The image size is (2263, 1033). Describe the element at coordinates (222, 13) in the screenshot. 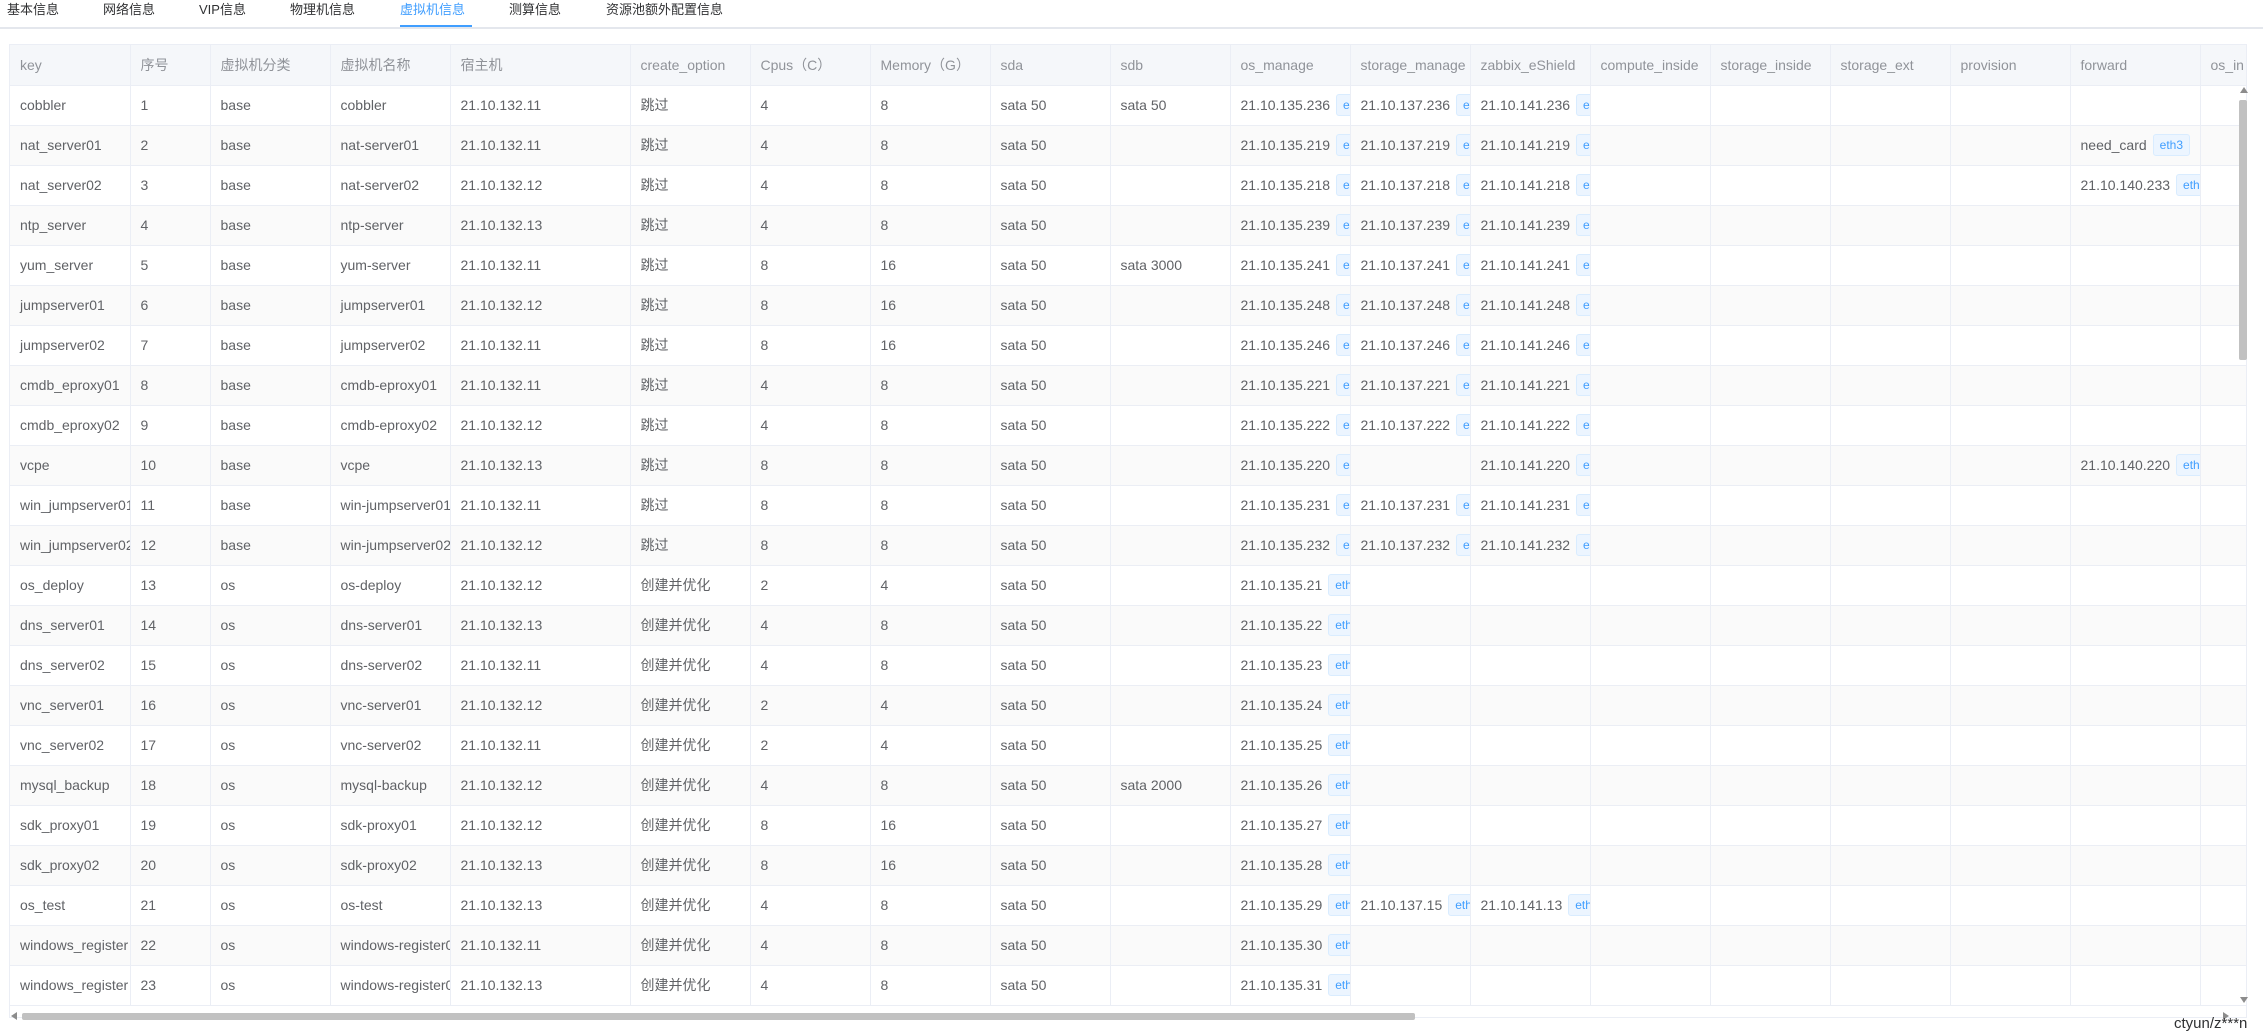

I see `tab-vip-info: VIP信息` at that location.